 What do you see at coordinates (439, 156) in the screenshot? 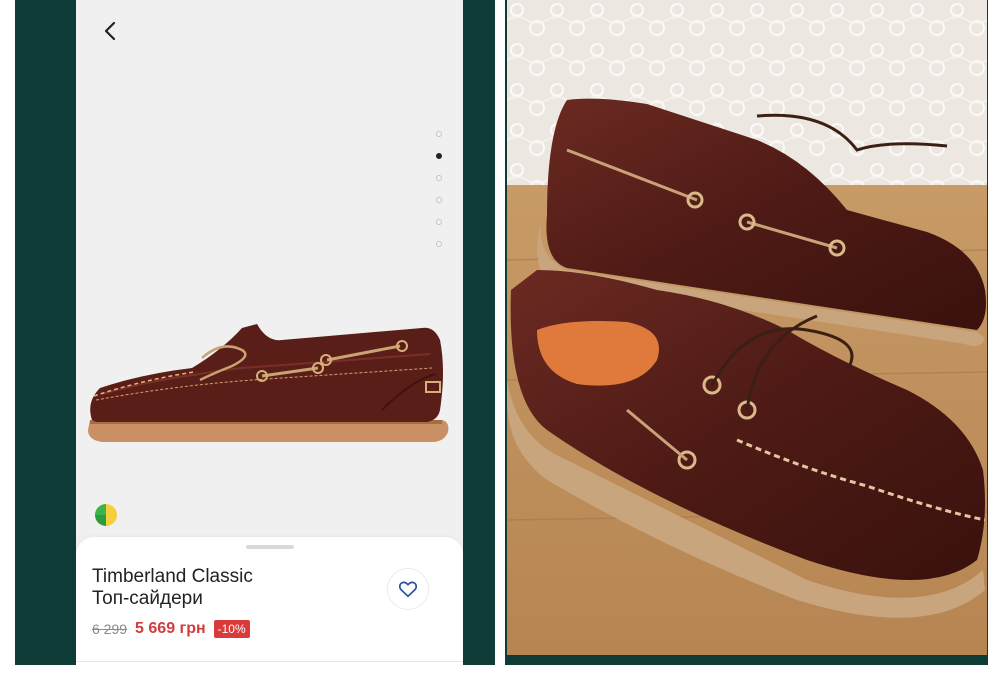
I see `gallery-dot-active` at bounding box center [439, 156].